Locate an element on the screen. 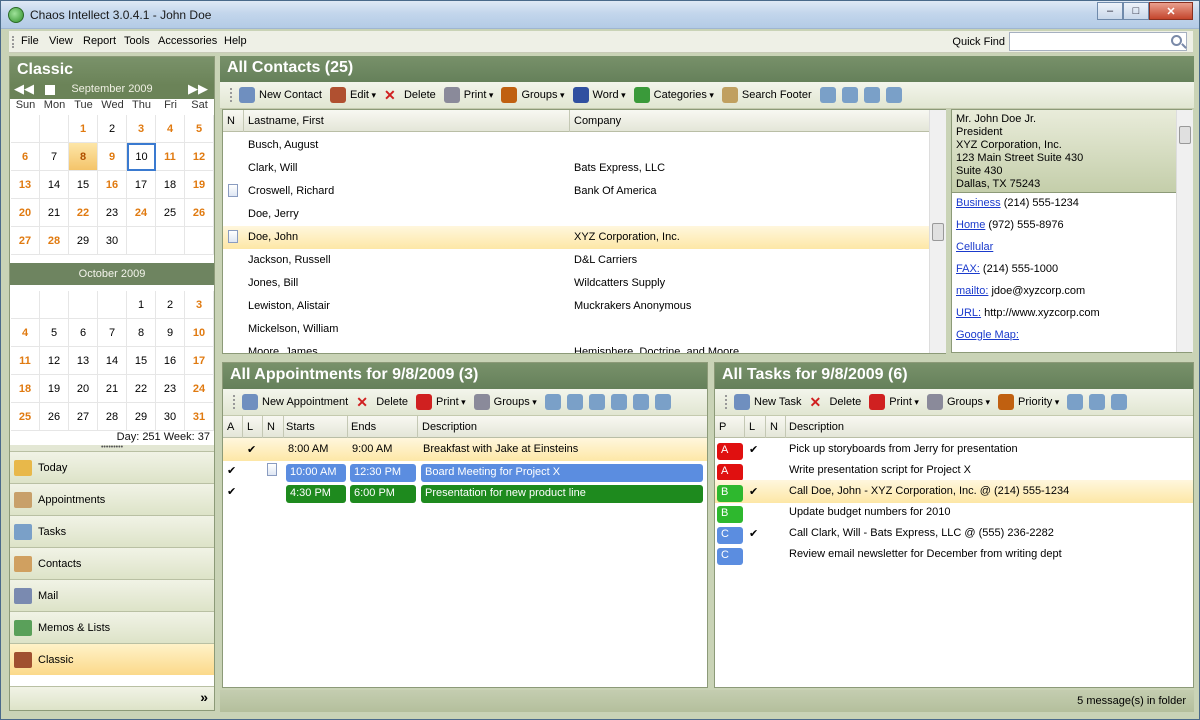 This screenshot has height=720, width=1200. calendar-day: 4 is located at coordinates (25, 333).